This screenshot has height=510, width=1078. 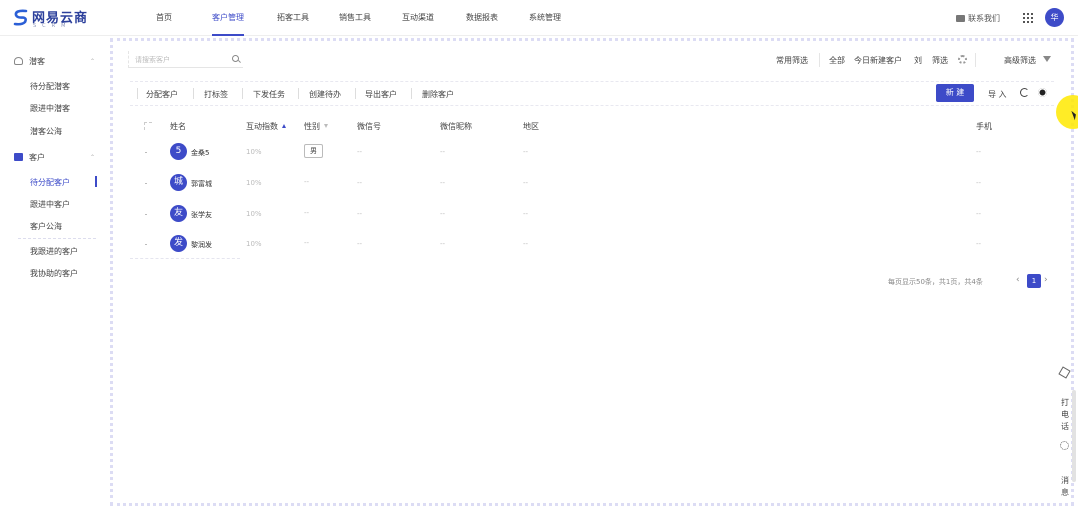 What do you see at coordinates (545, 18) in the screenshot?
I see `nav-item-system-management: 系统管理` at bounding box center [545, 18].